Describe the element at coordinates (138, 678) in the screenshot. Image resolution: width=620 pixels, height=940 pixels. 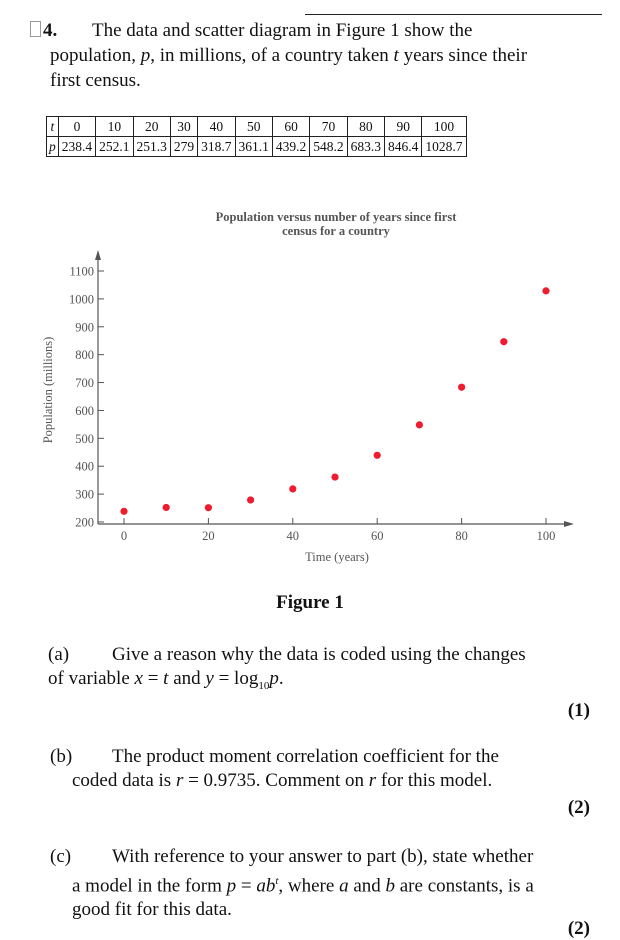
I see `var-x: x` at that location.